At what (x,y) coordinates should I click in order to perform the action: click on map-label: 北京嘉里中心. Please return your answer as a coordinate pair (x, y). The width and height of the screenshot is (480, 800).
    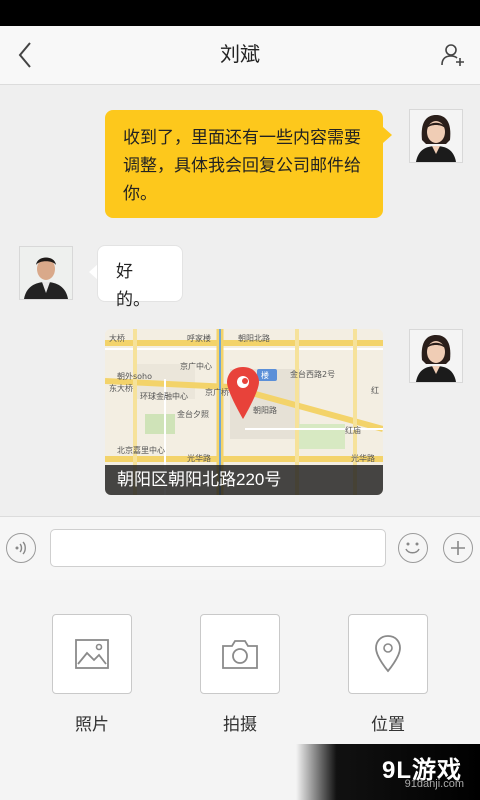
    Looking at the image, I should click on (141, 450).